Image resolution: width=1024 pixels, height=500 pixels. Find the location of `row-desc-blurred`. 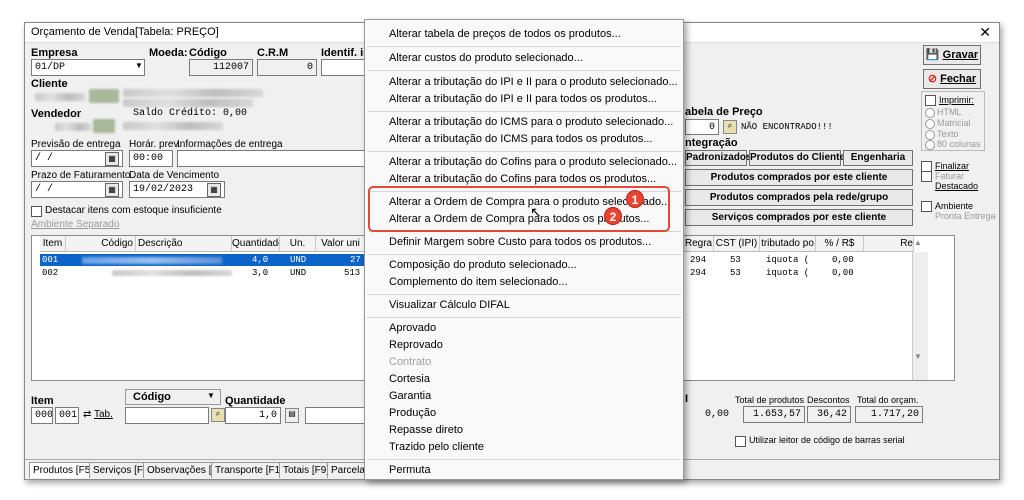

row-desc-blurred is located at coordinates (172, 273).